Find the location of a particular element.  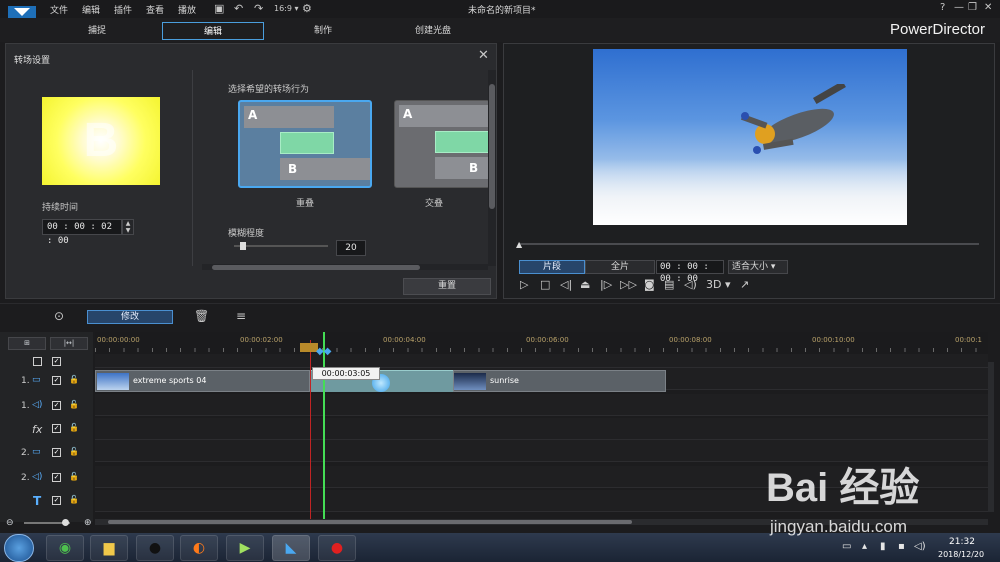

record-icon: ● is located at coordinates (337, 548).